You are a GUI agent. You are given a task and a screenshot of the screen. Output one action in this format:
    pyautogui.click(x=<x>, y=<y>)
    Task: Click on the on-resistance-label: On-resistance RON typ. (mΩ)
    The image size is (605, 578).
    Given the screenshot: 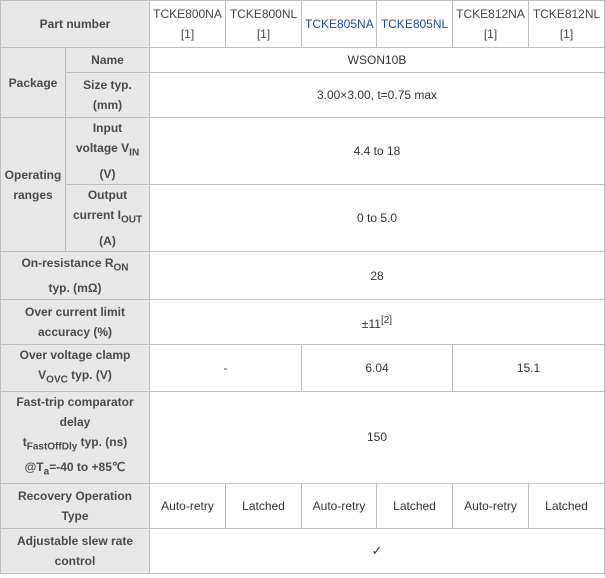 What is the action you would take?
    pyautogui.click(x=75, y=275)
    